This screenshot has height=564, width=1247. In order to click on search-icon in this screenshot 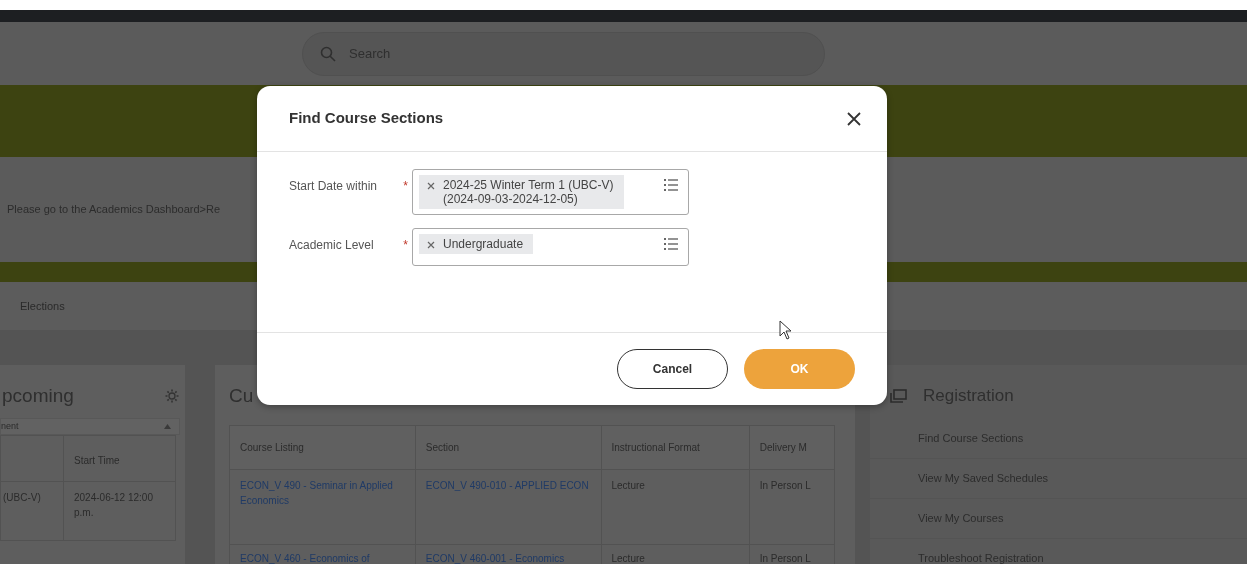, I will do `click(328, 53)`.